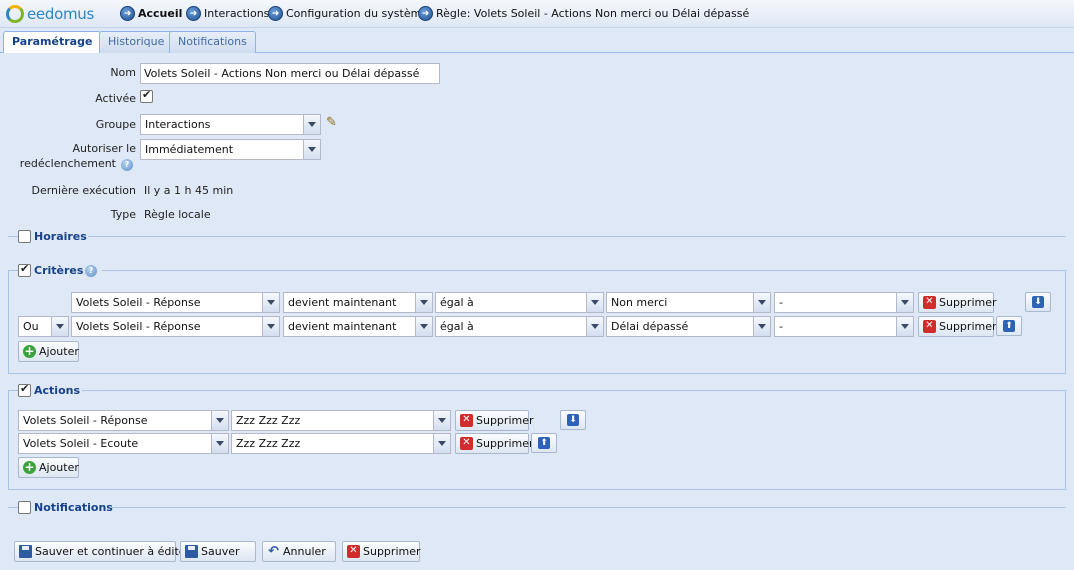 Image resolution: width=1074 pixels, height=570 pixels. Describe the element at coordinates (688, 326) in the screenshot. I see `critere-value-select: Délai dépassé` at that location.